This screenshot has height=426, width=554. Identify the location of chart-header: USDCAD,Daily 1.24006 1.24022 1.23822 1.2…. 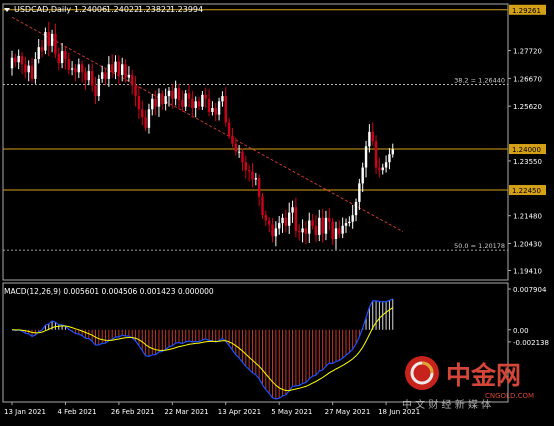
(103, 9).